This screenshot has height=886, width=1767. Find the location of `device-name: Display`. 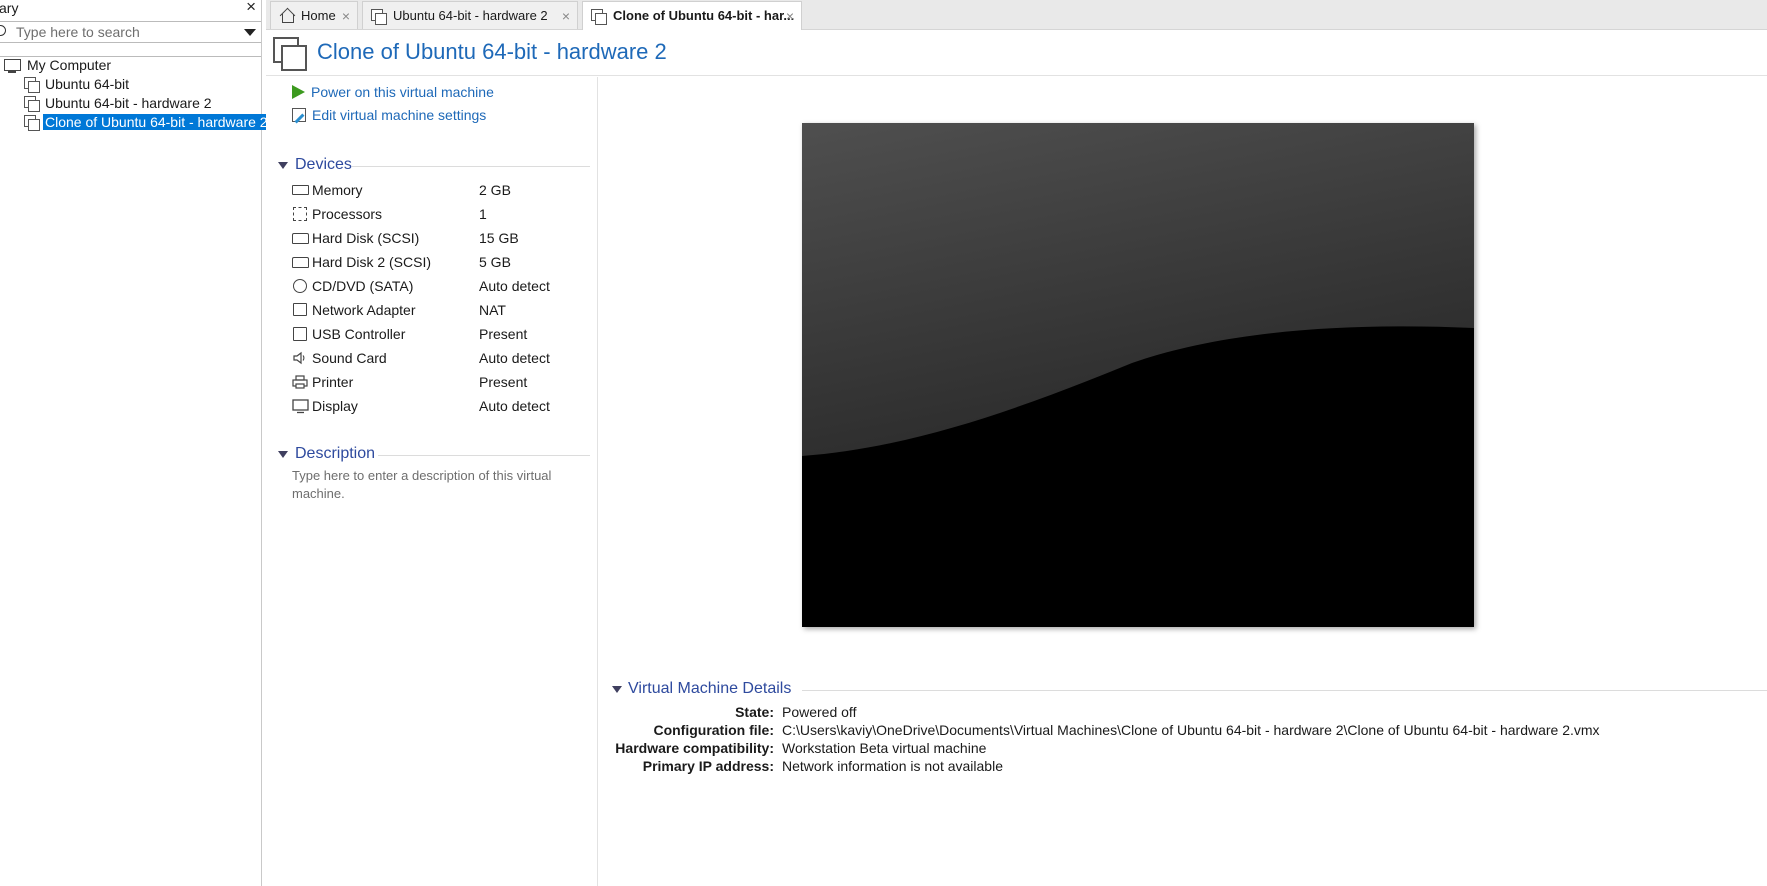

device-name: Display is located at coordinates (335, 406).